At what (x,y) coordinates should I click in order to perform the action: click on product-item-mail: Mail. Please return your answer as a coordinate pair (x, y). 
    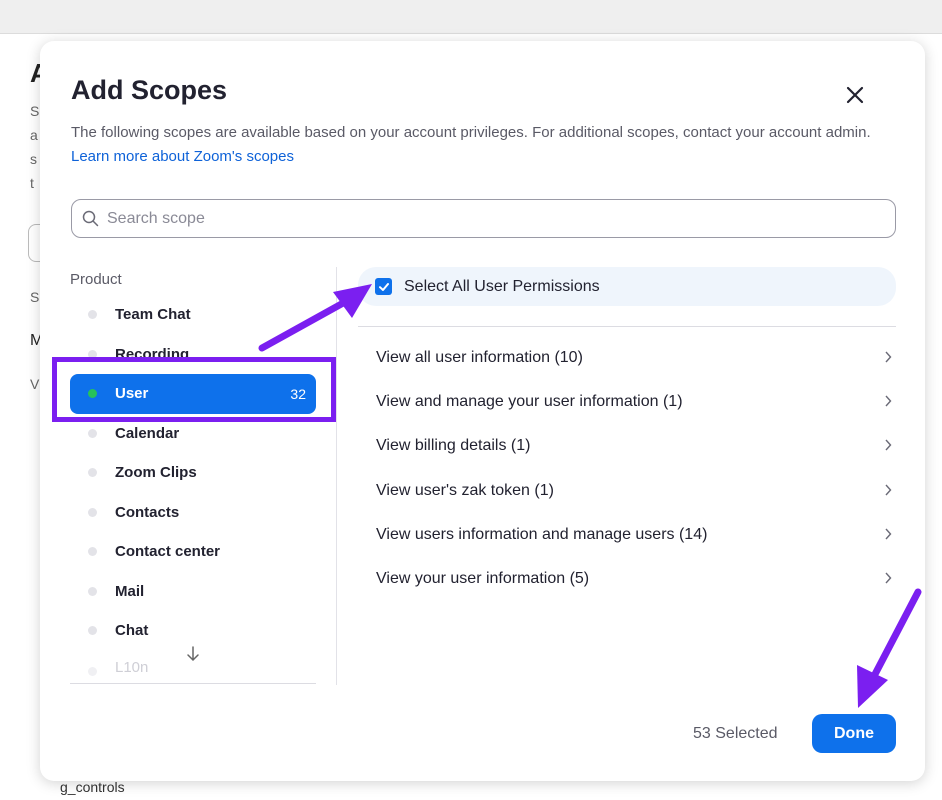
    Looking at the image, I should click on (193, 590).